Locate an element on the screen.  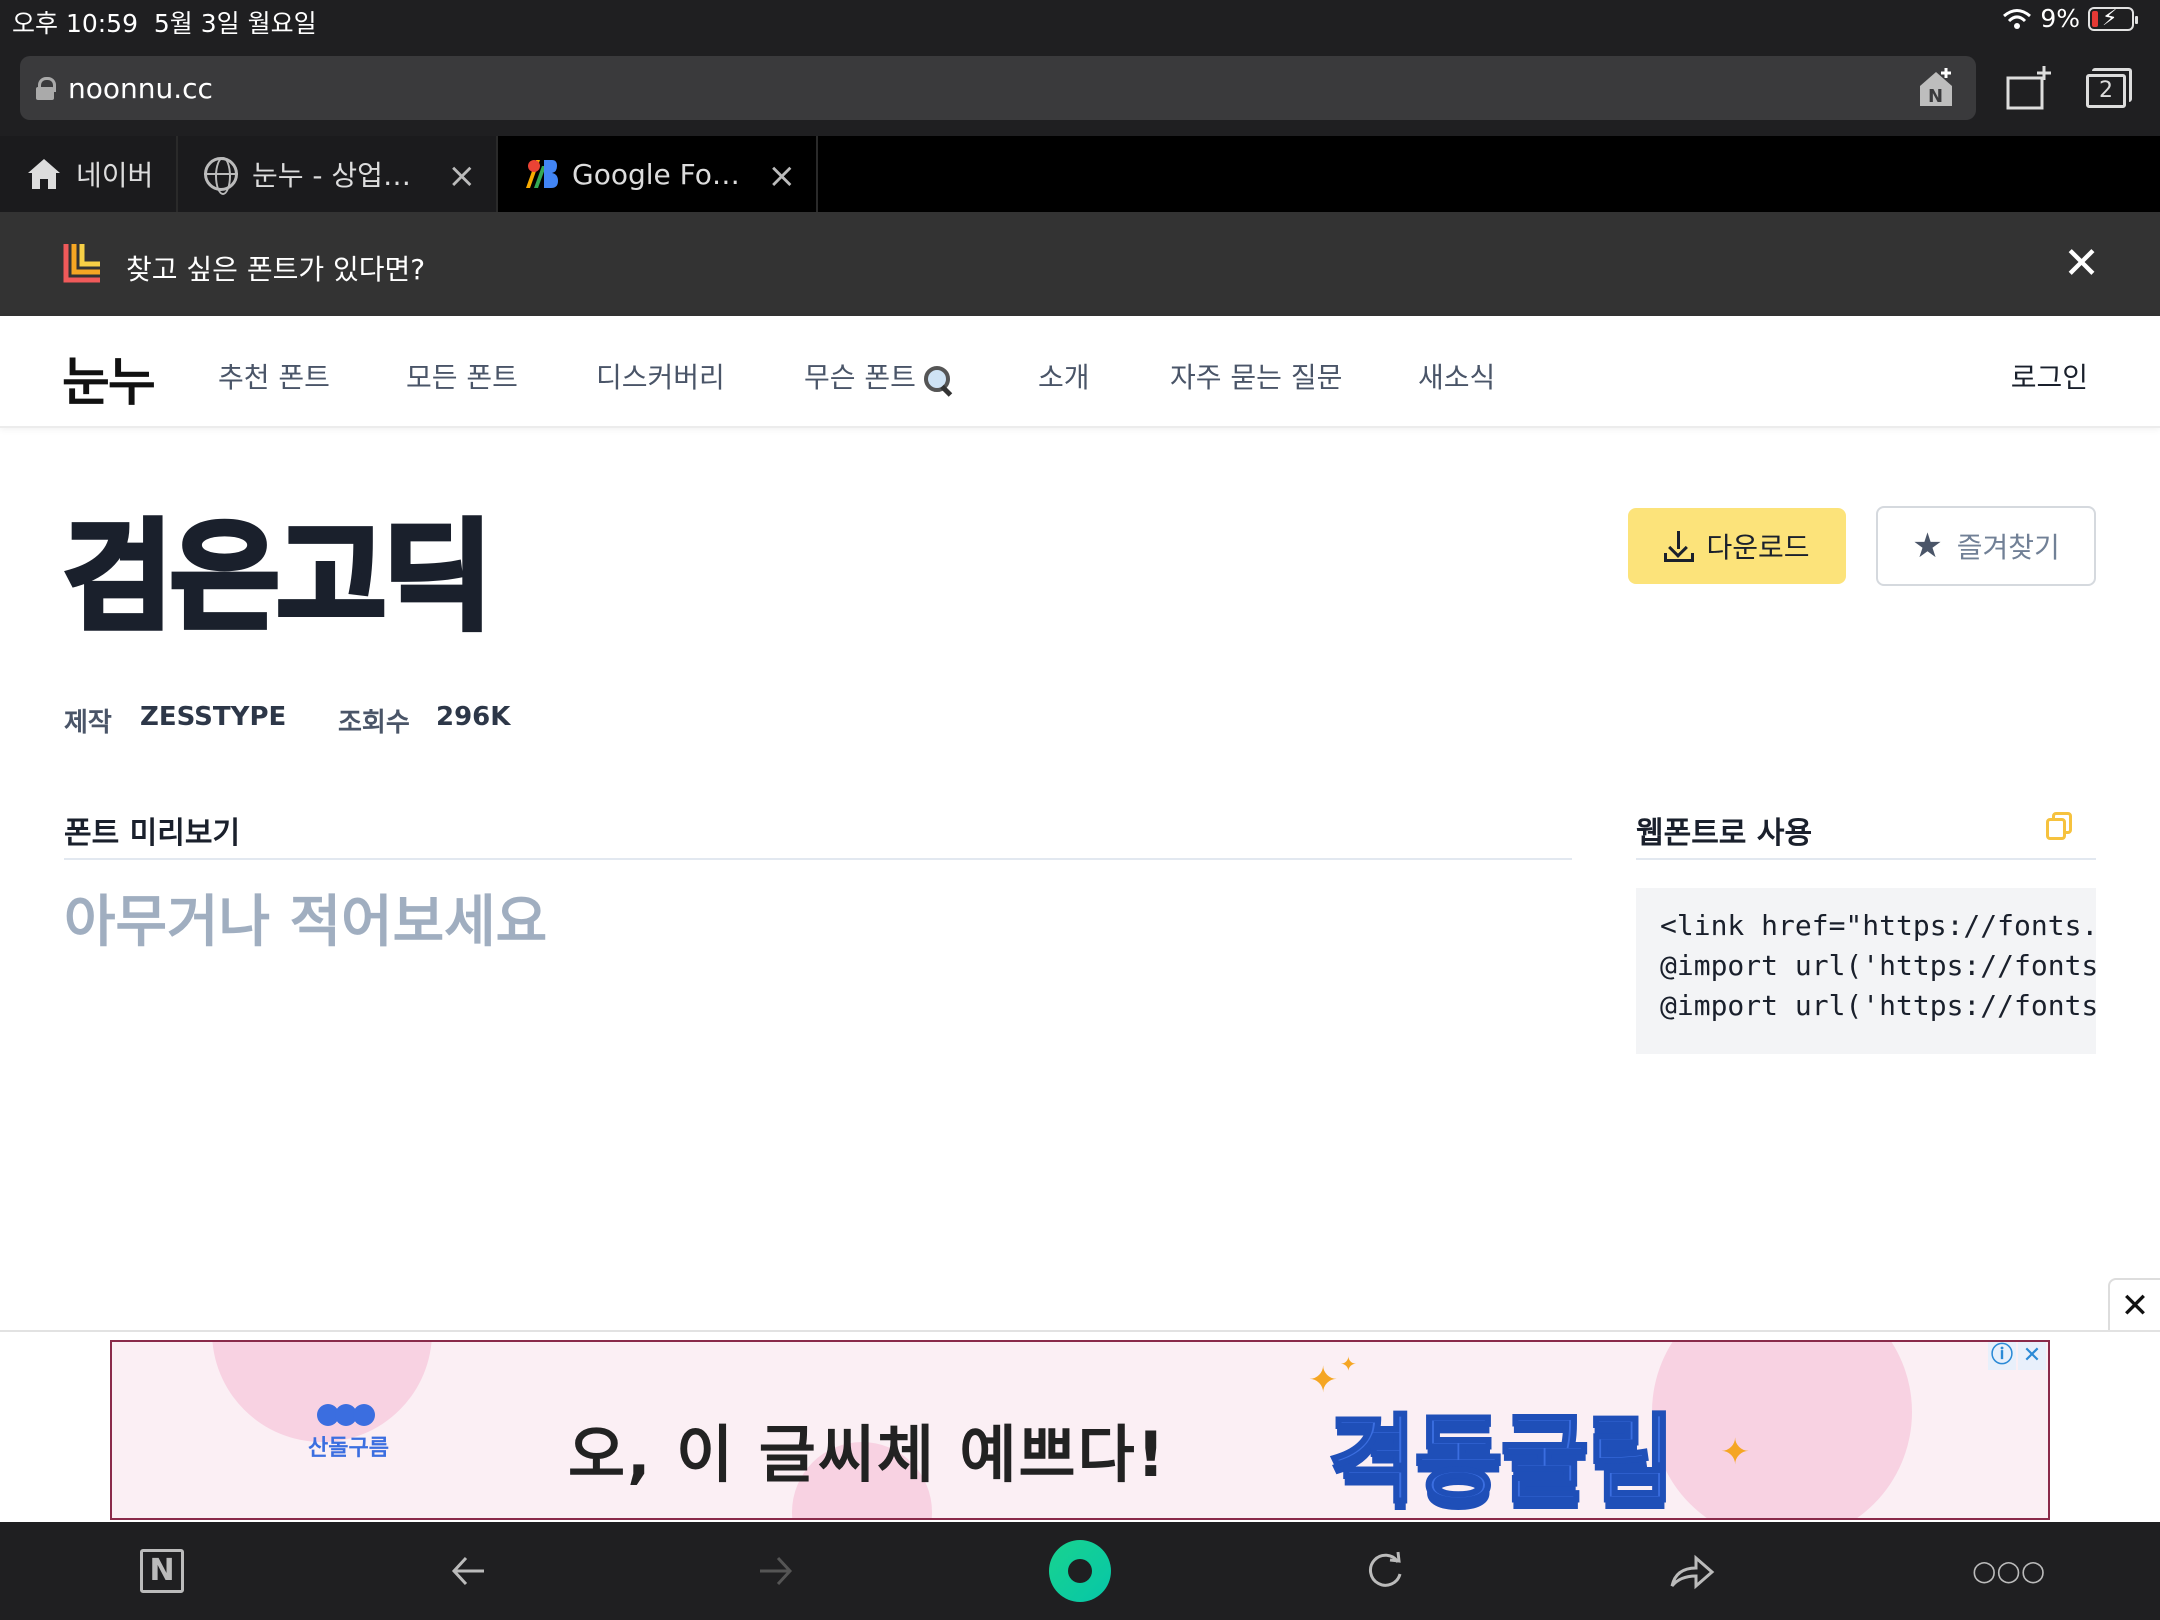
status-indicators: 9% ⚡ is located at coordinates (2070, 18).